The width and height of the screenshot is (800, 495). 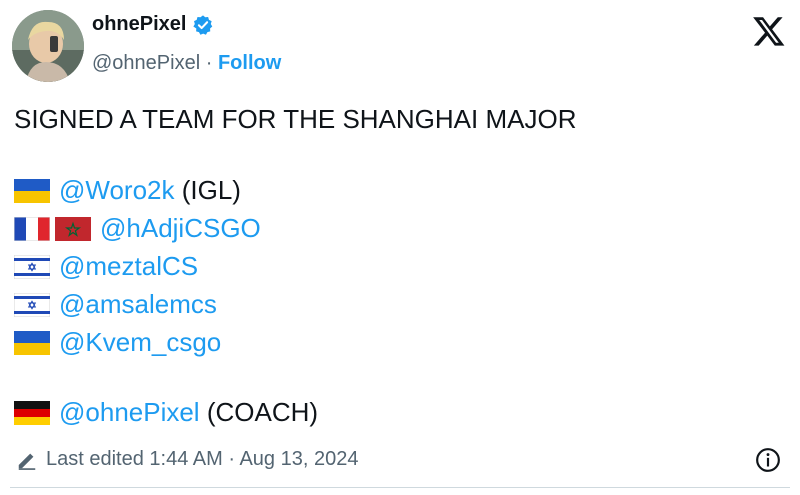 I want to click on pencil-icon, so click(x=27, y=461).